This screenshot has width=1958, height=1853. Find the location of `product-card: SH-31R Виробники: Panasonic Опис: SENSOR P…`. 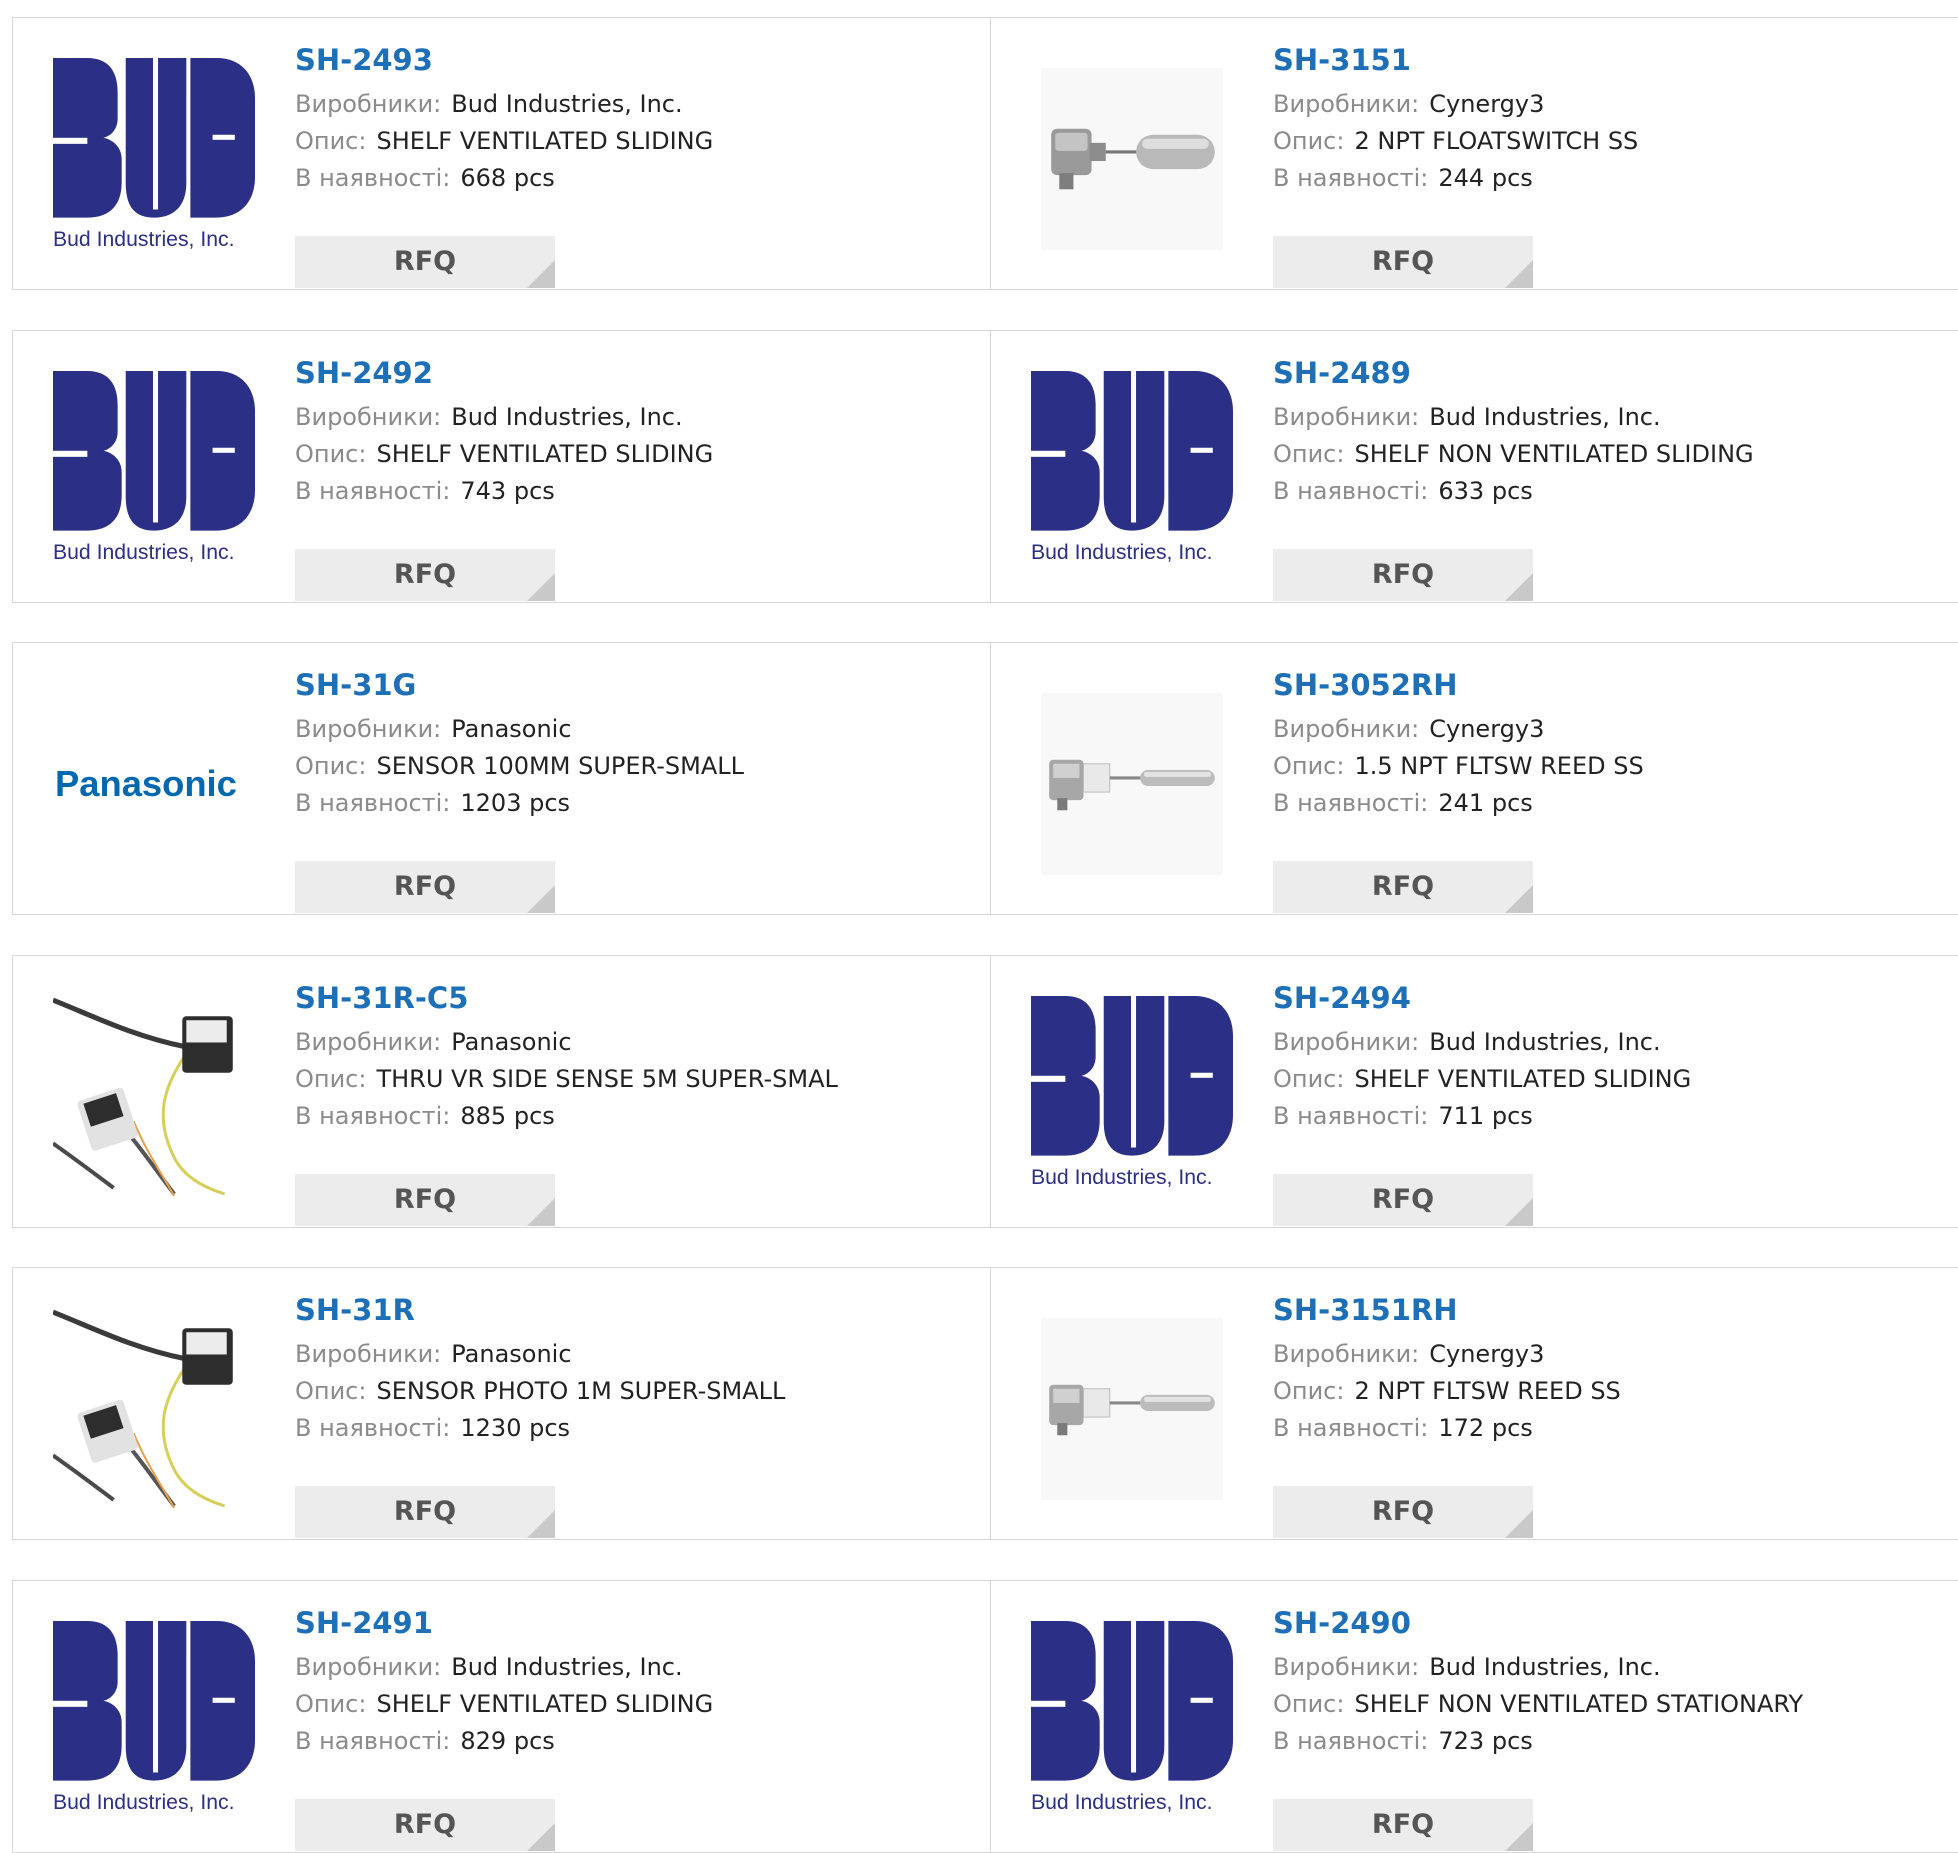

product-card: SH-31R Виробники: Panasonic Опис: SENSOR P… is located at coordinates (502, 1403).